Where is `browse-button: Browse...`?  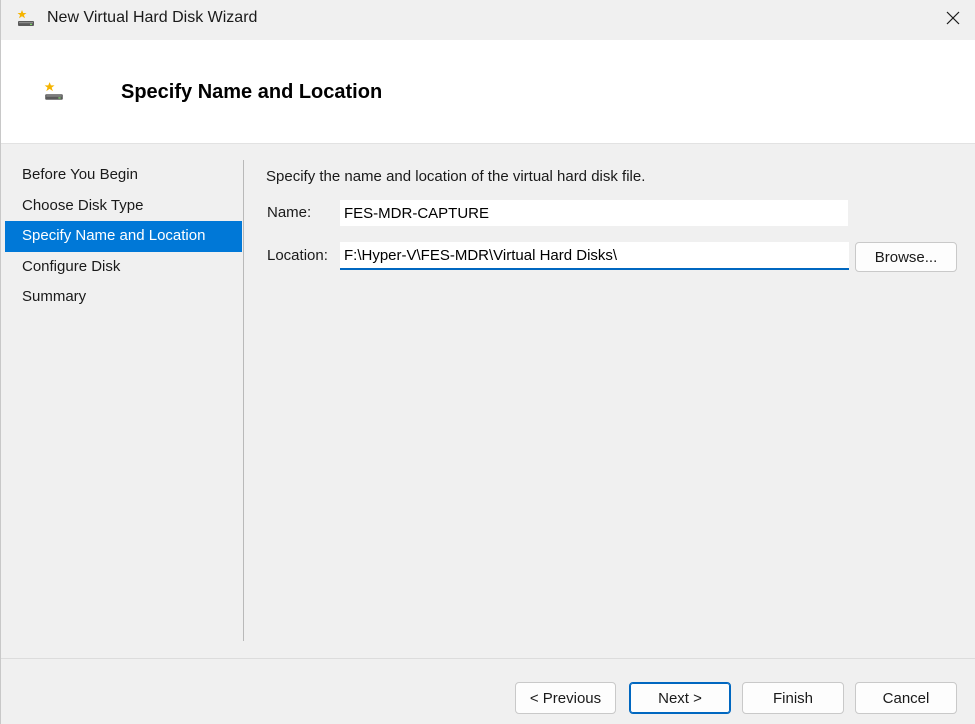
browse-button: Browse... is located at coordinates (906, 257).